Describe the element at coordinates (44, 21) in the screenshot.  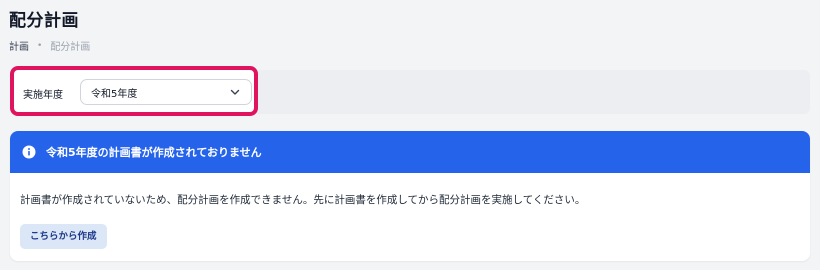
I see `page-title: 配分計画` at that location.